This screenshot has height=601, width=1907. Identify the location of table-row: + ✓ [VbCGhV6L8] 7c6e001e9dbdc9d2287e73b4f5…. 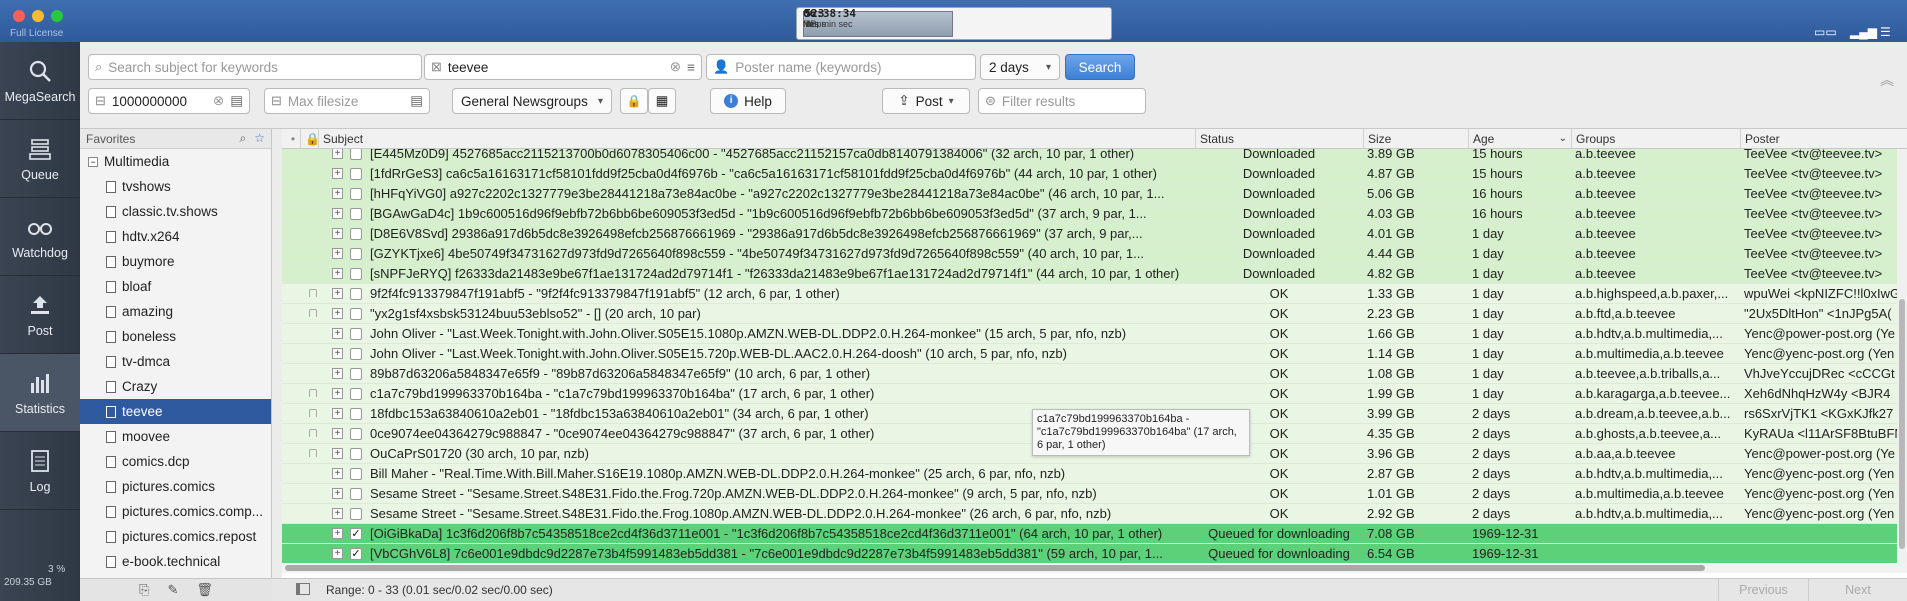
(1094, 554).